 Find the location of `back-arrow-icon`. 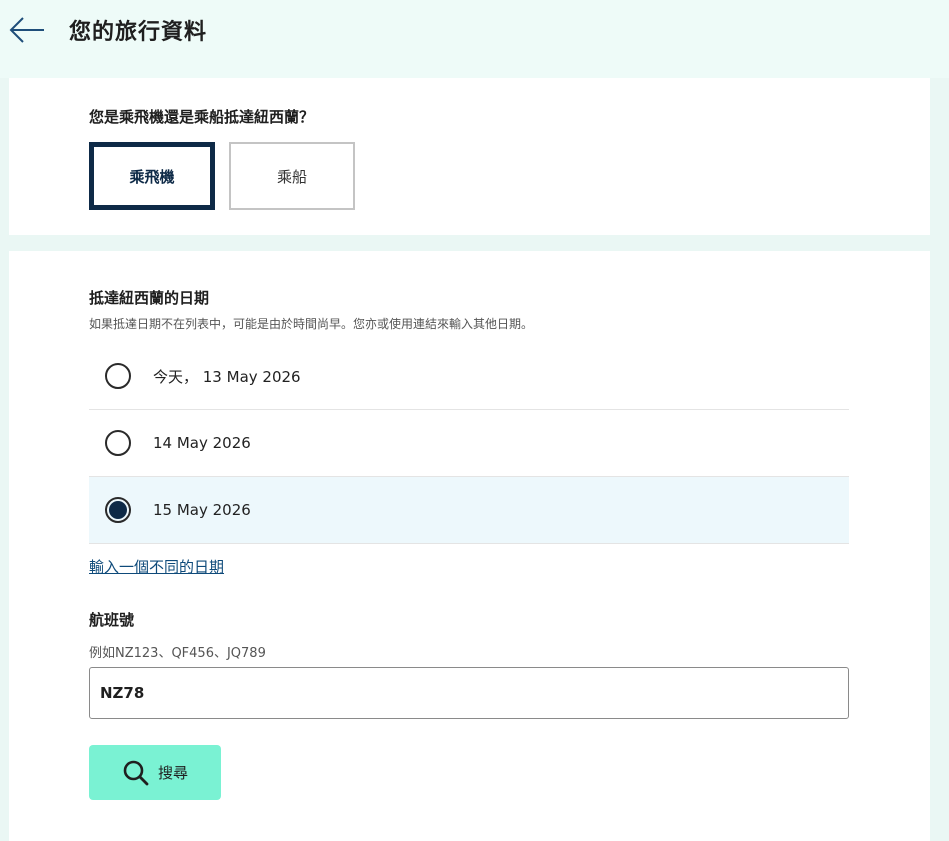

back-arrow-icon is located at coordinates (26, 30).